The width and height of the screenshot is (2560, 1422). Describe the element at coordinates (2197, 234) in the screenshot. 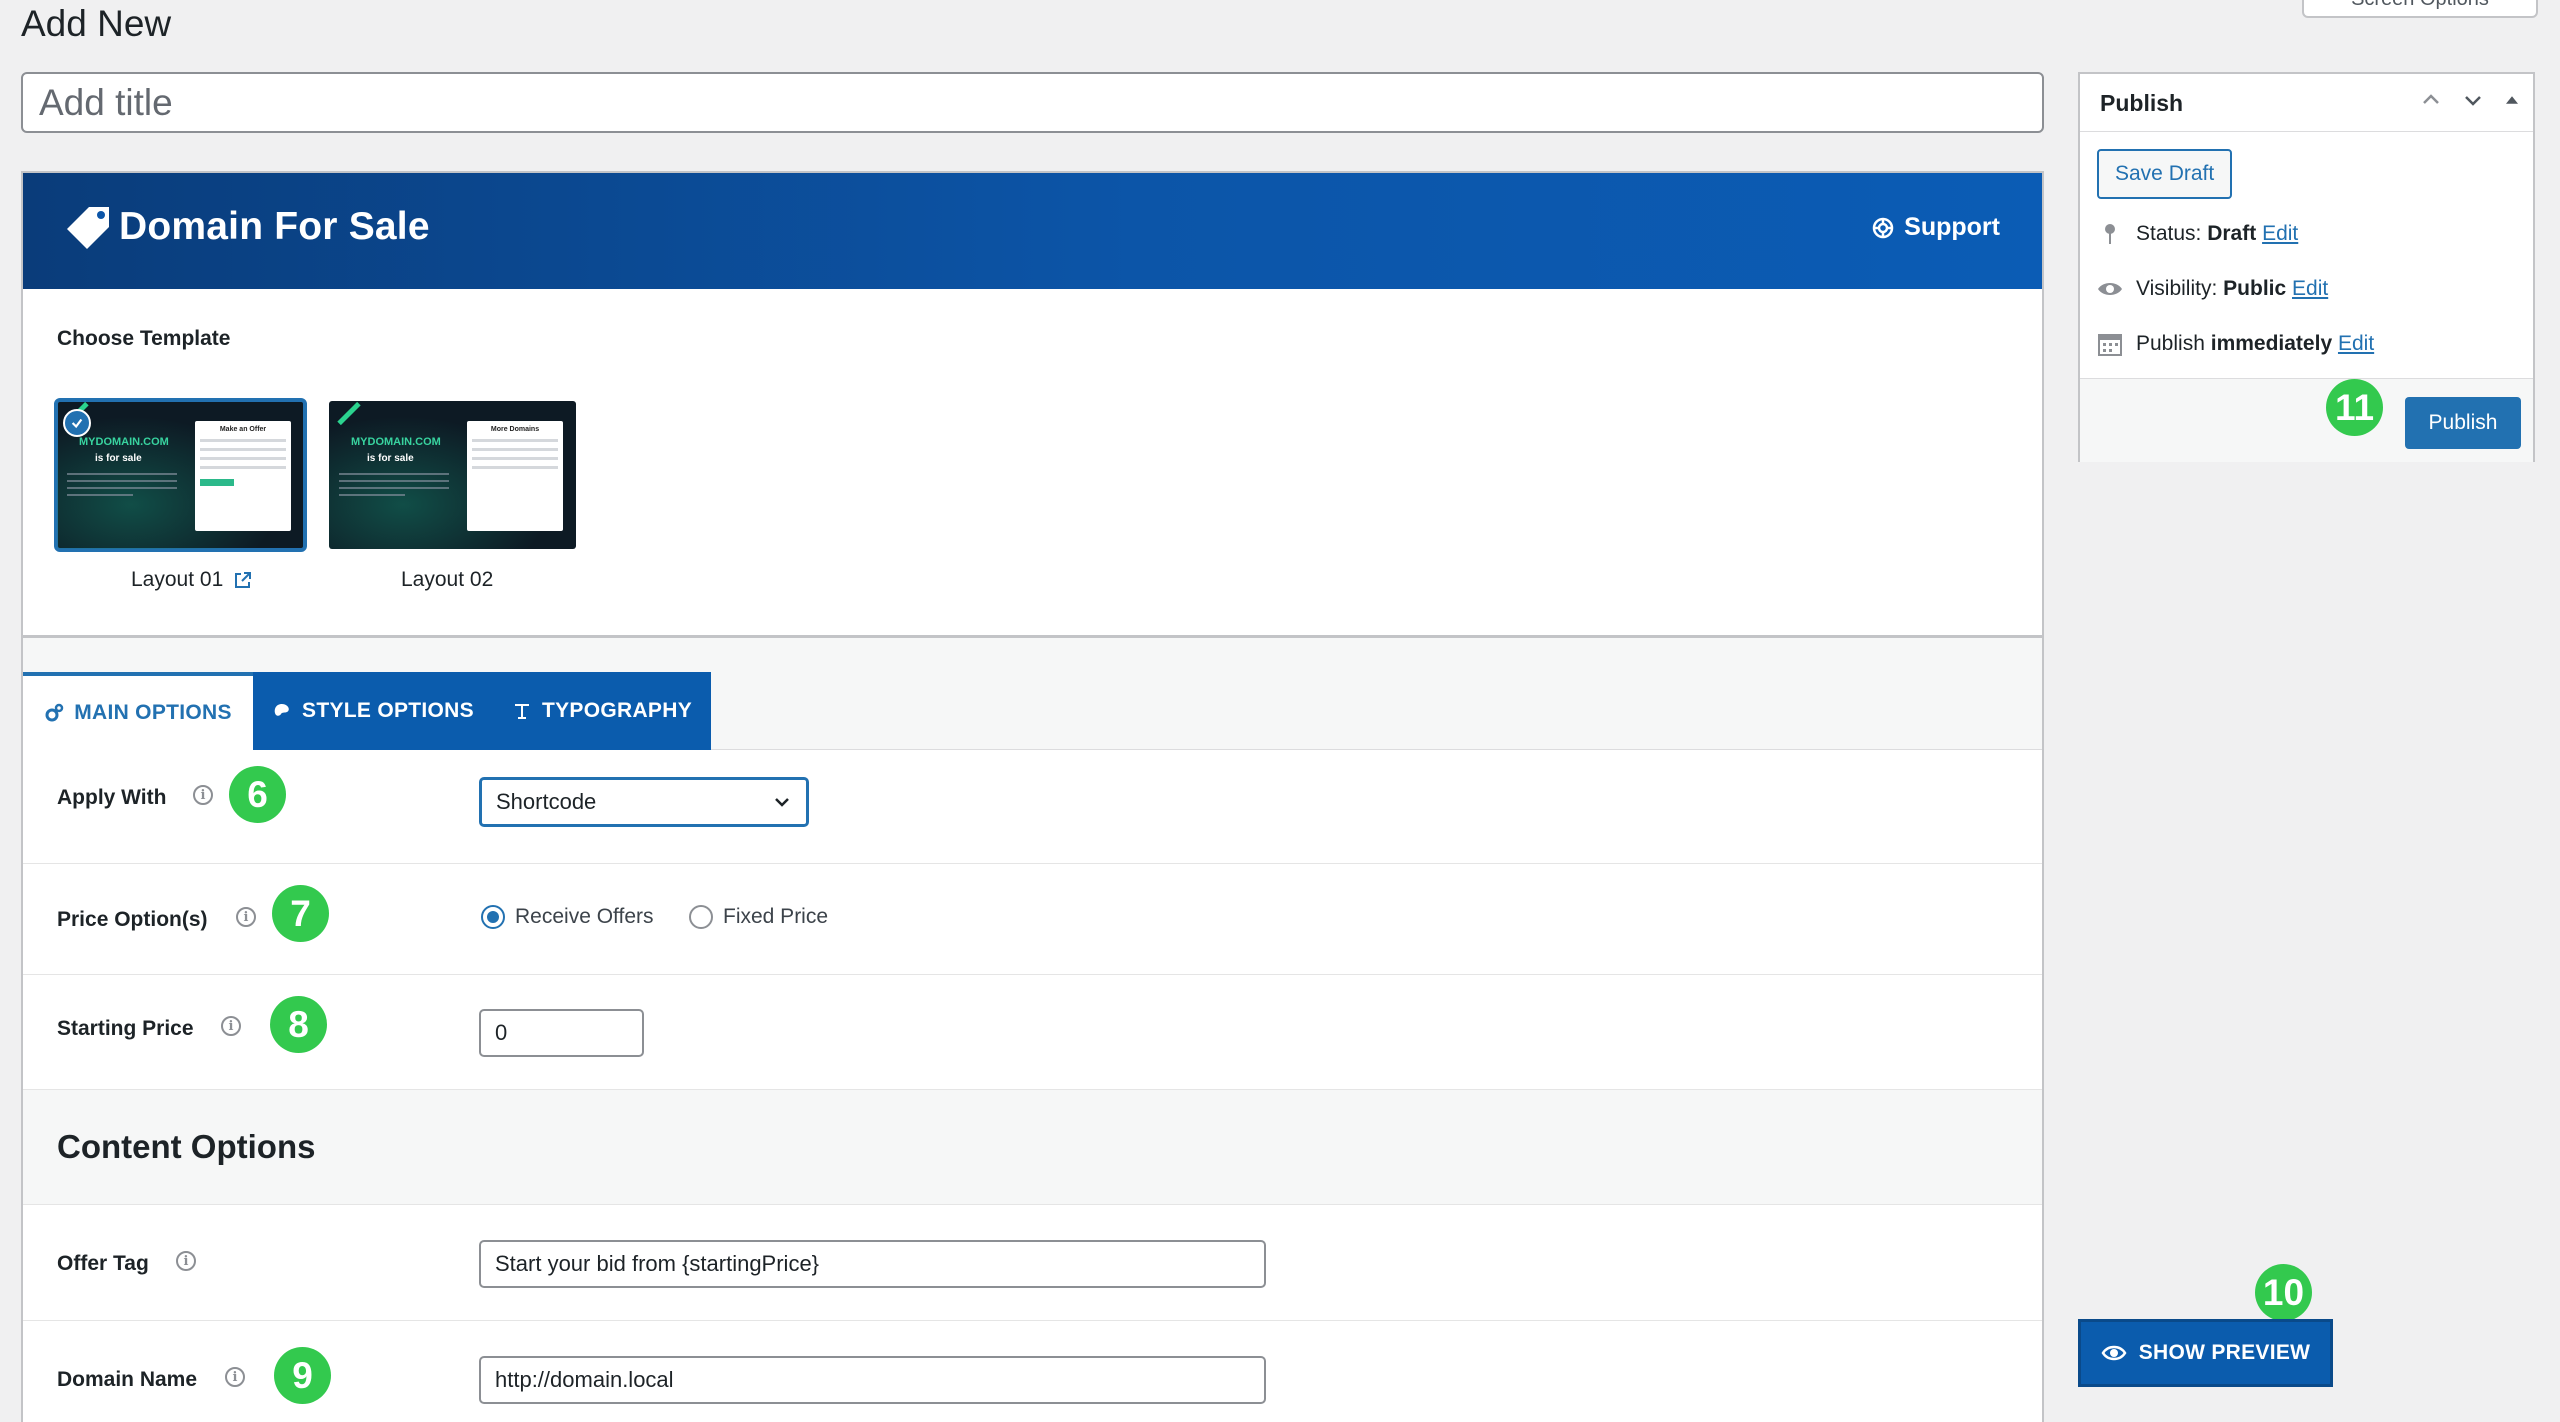

I see `status-line: Status: Draft Edit` at that location.